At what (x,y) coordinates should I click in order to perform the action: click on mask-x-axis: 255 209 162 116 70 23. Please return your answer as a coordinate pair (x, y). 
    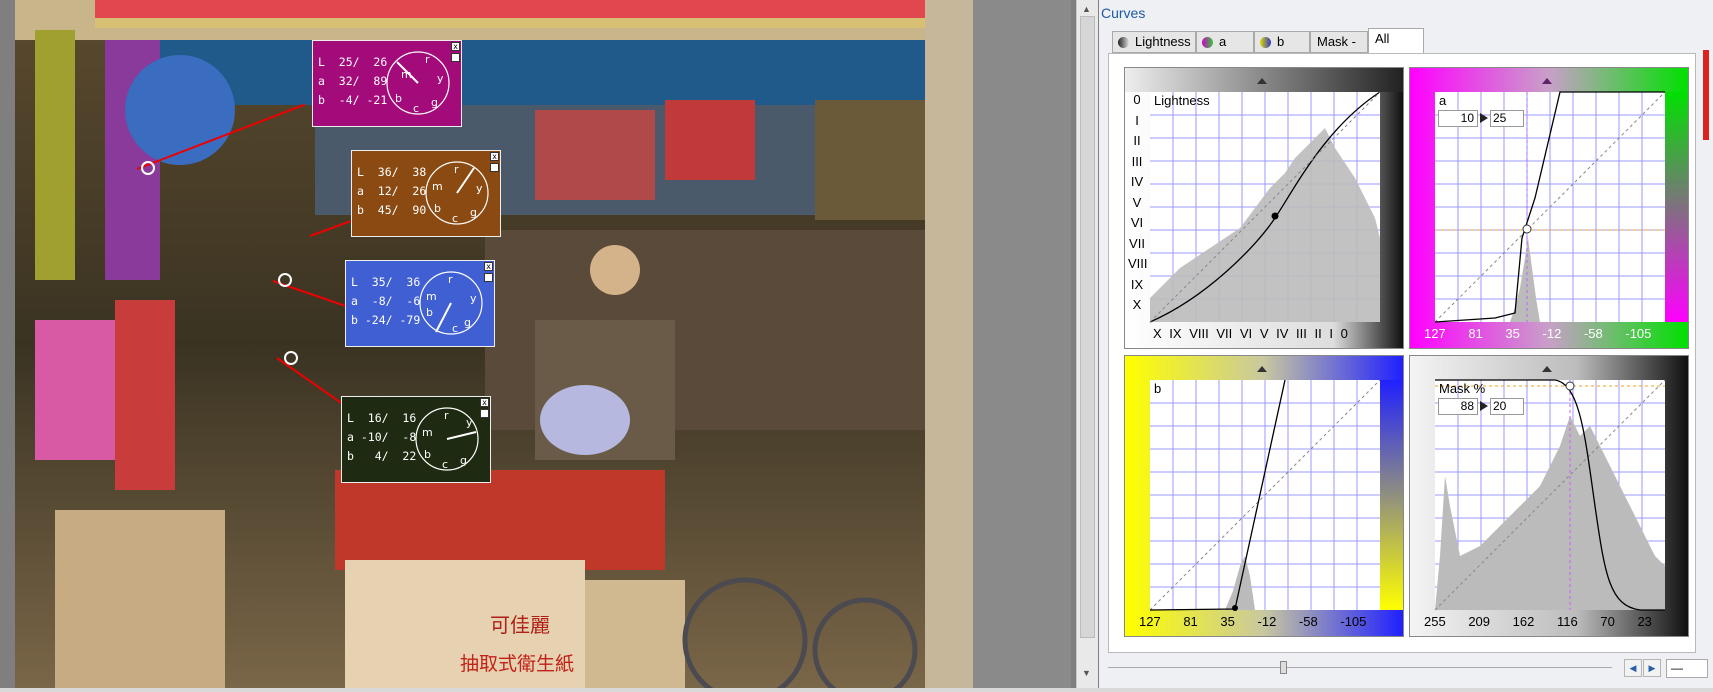
    Looking at the image, I should click on (1538, 621).